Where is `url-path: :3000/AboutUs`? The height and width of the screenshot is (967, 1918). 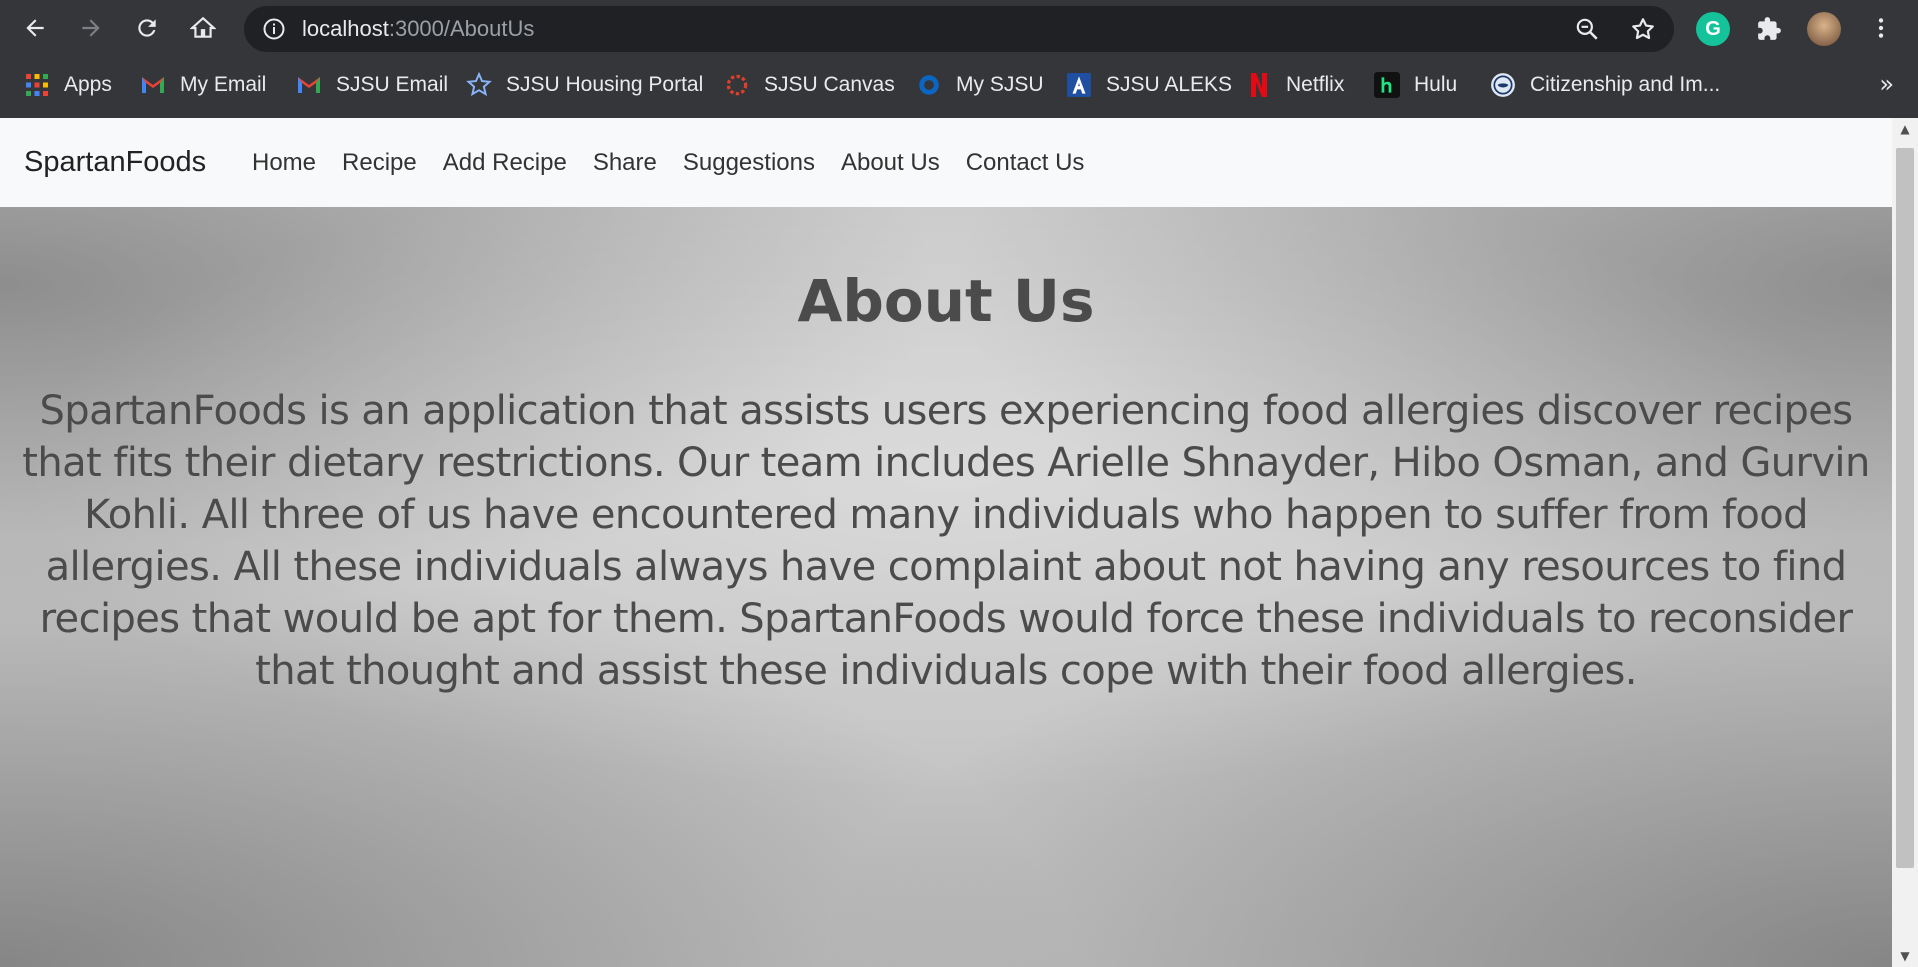
url-path: :3000/AboutUs is located at coordinates (461, 28).